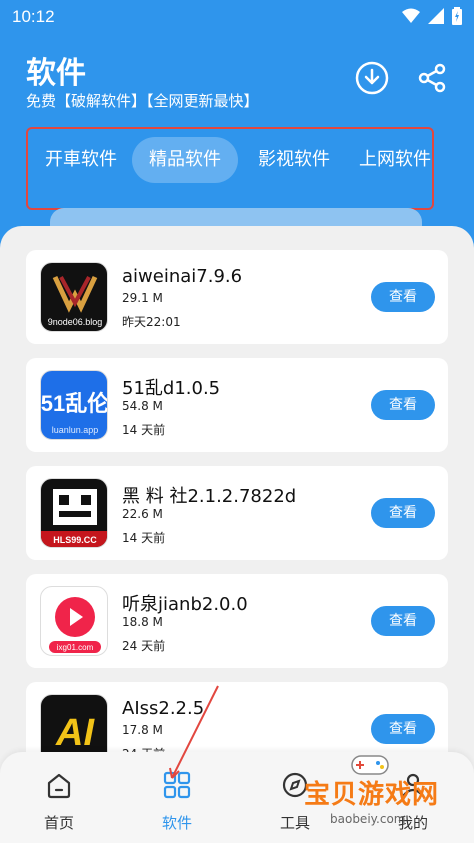 This screenshot has width=474, height=843. What do you see at coordinates (58, 823) in the screenshot?
I see `nav-label: 首页` at bounding box center [58, 823].